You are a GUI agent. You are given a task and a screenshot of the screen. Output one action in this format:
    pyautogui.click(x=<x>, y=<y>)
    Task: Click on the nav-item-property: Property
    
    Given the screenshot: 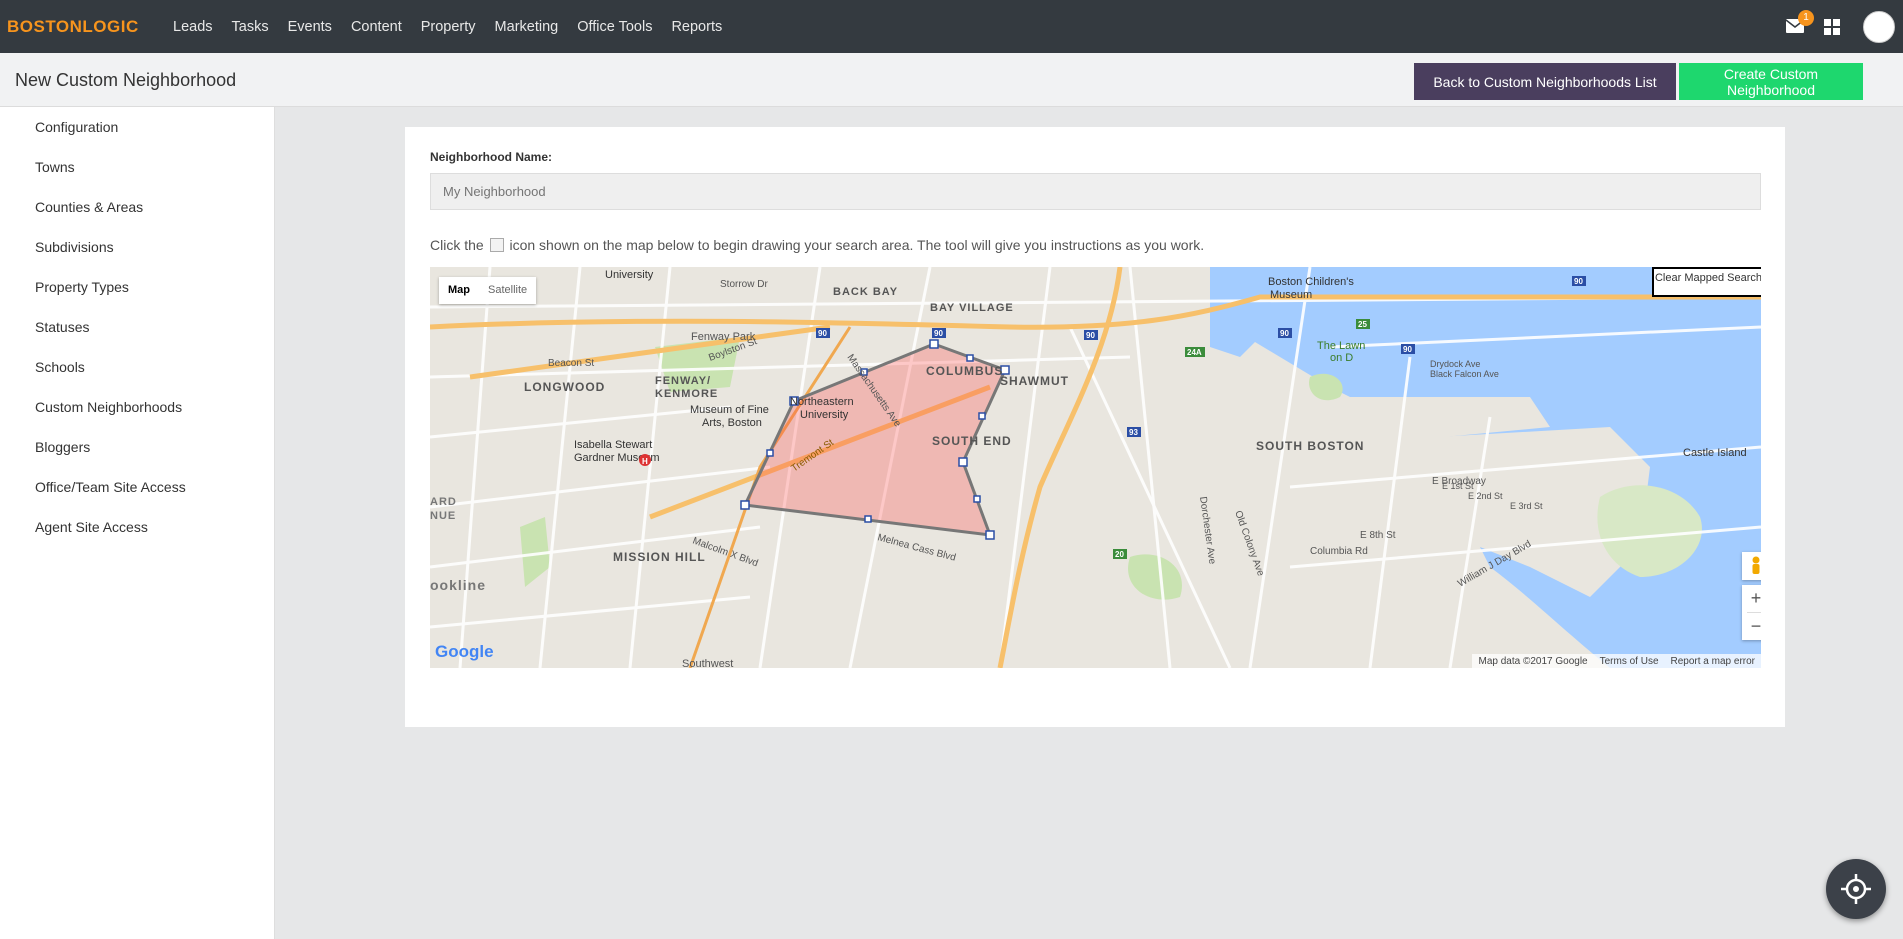 What is the action you would take?
    pyautogui.click(x=448, y=27)
    